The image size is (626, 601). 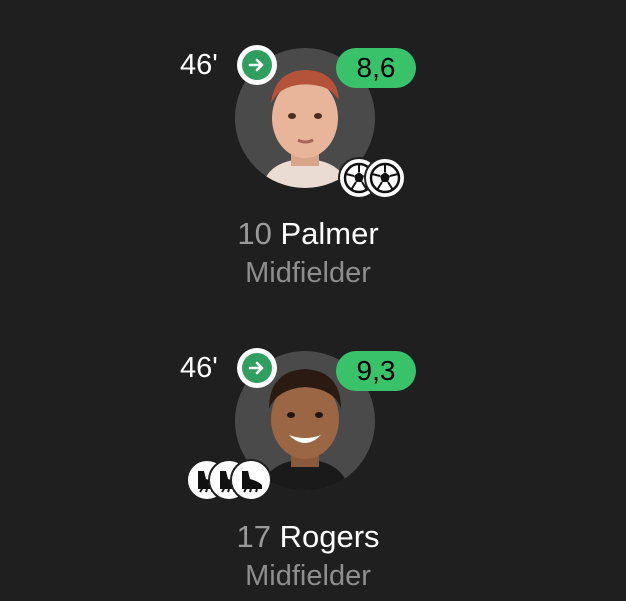 What do you see at coordinates (329, 536) in the screenshot?
I see `player-name: Rogers` at bounding box center [329, 536].